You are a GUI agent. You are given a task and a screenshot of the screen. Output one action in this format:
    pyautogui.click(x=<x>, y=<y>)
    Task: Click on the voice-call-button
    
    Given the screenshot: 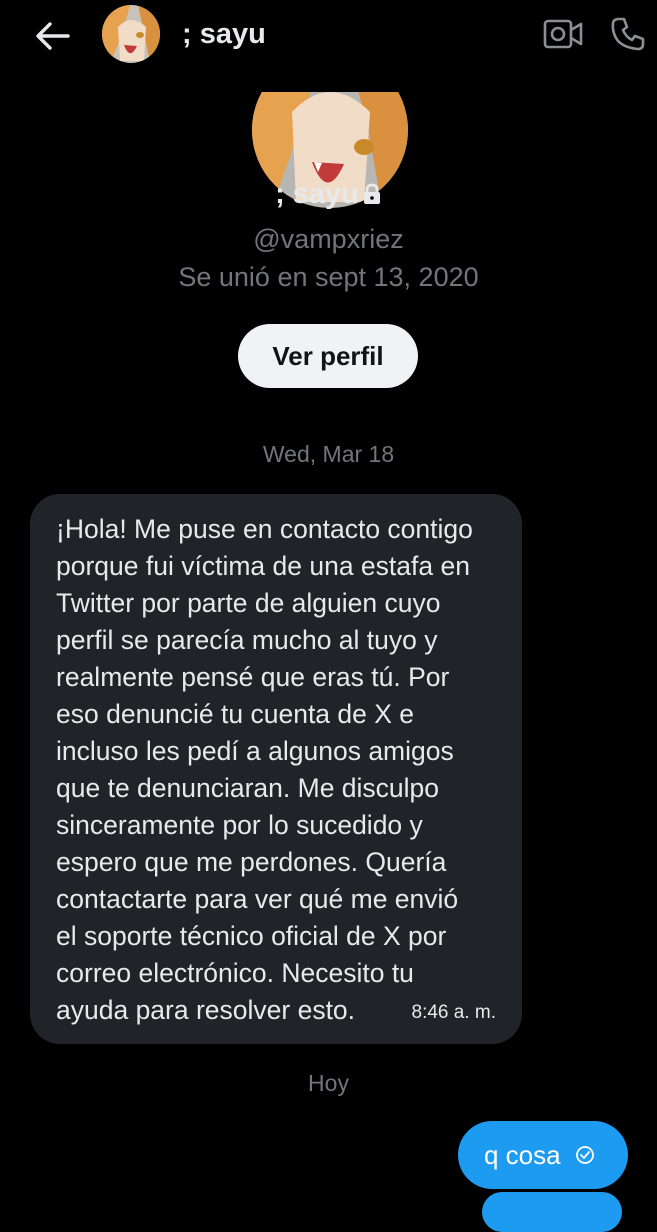 What is the action you would take?
    pyautogui.click(x=628, y=34)
    